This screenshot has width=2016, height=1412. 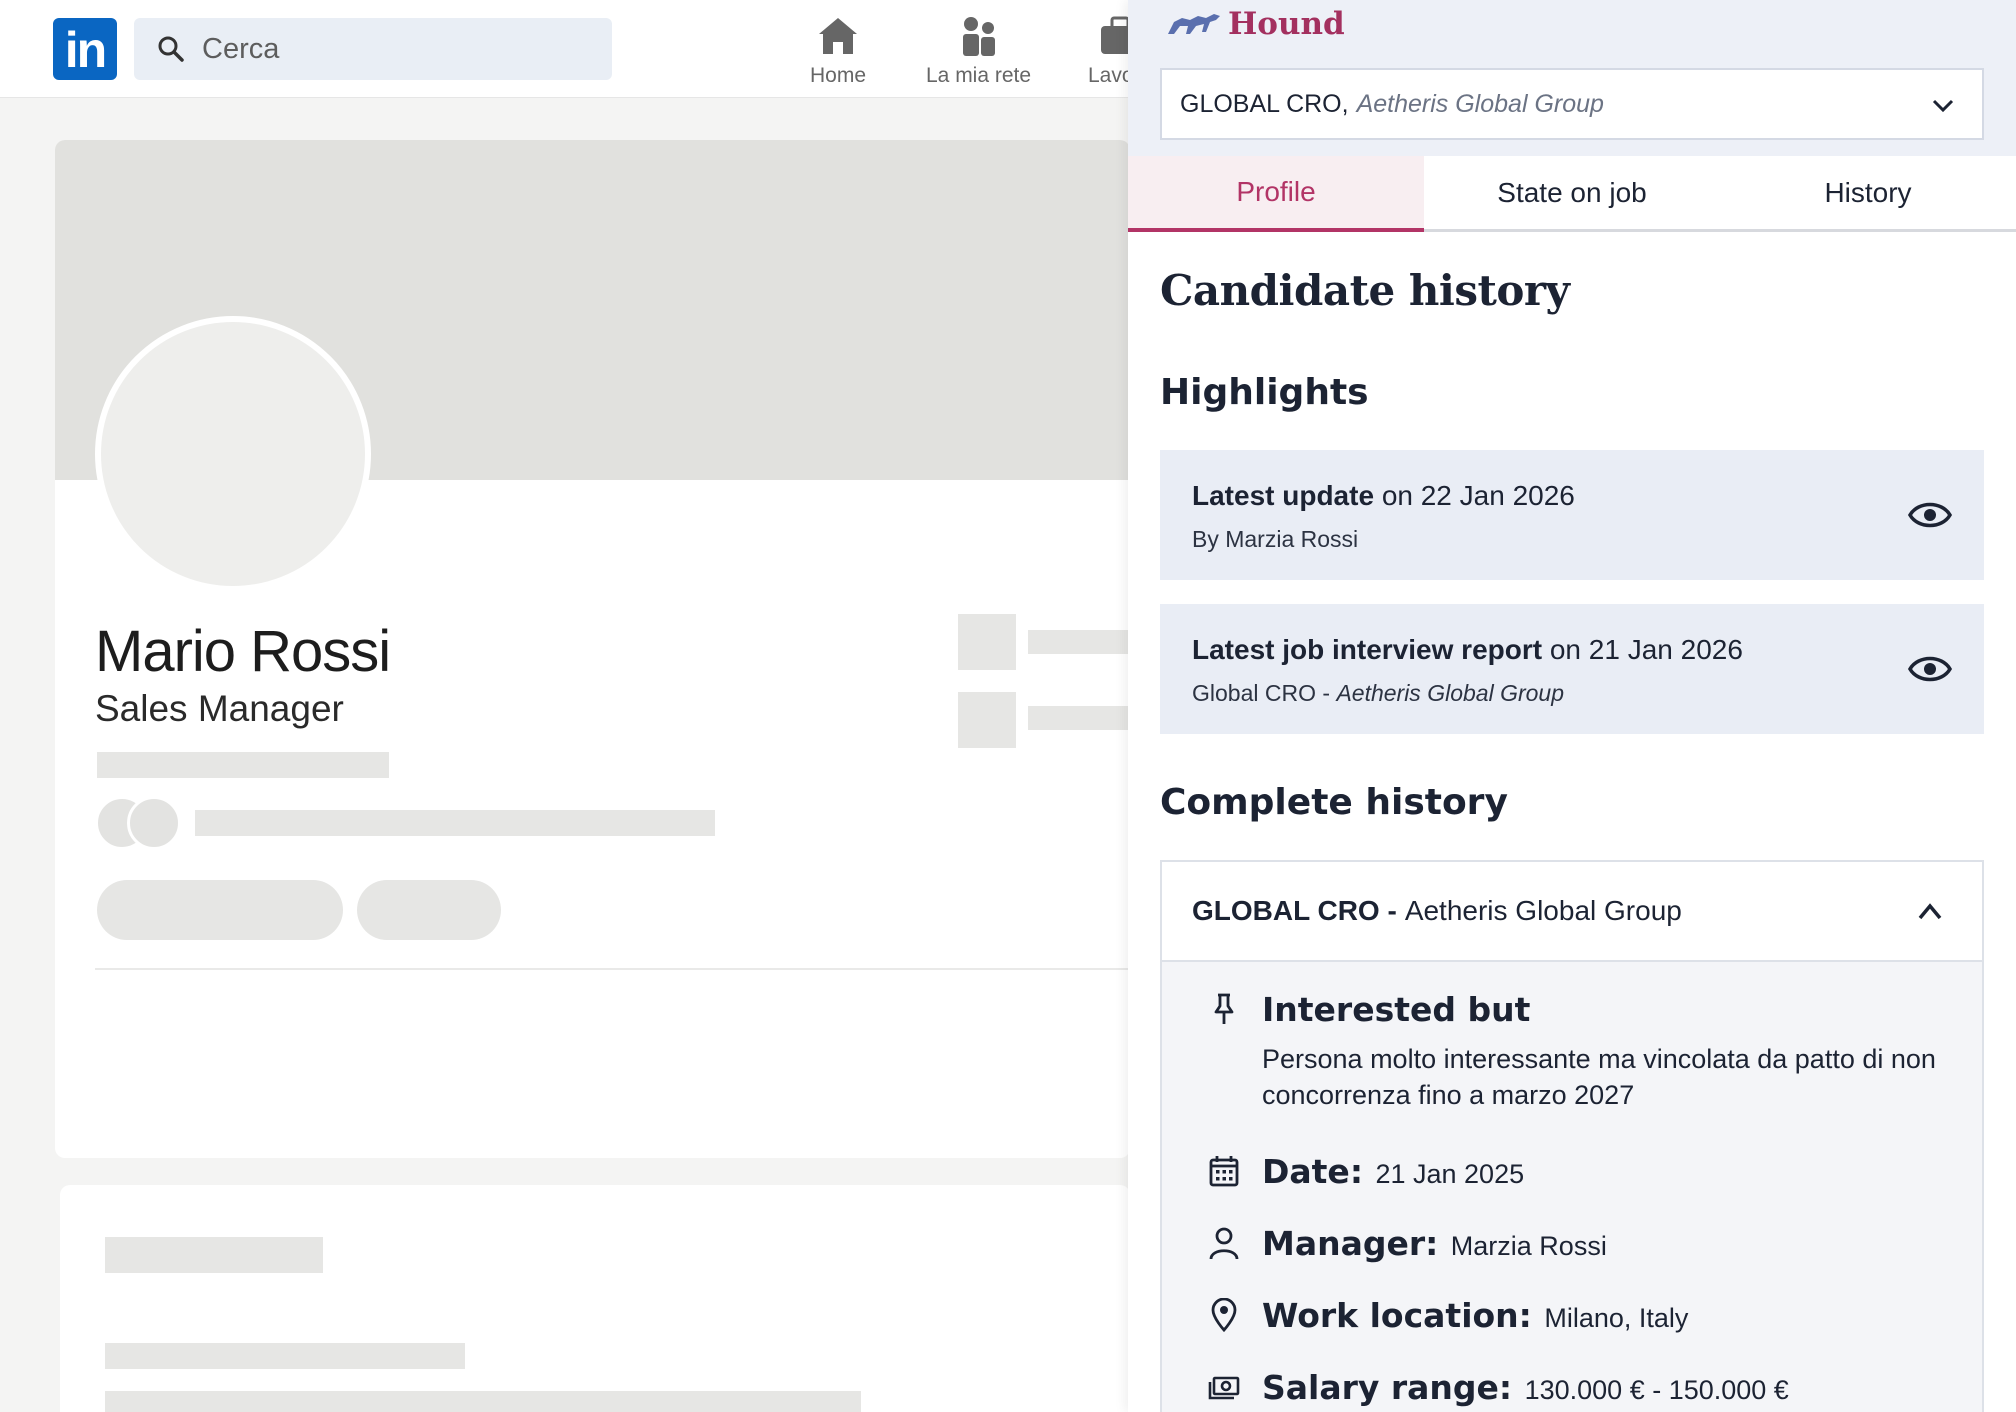 I want to click on history-location-row: Work location: Milano, Italy, so click(x=1448, y=1315).